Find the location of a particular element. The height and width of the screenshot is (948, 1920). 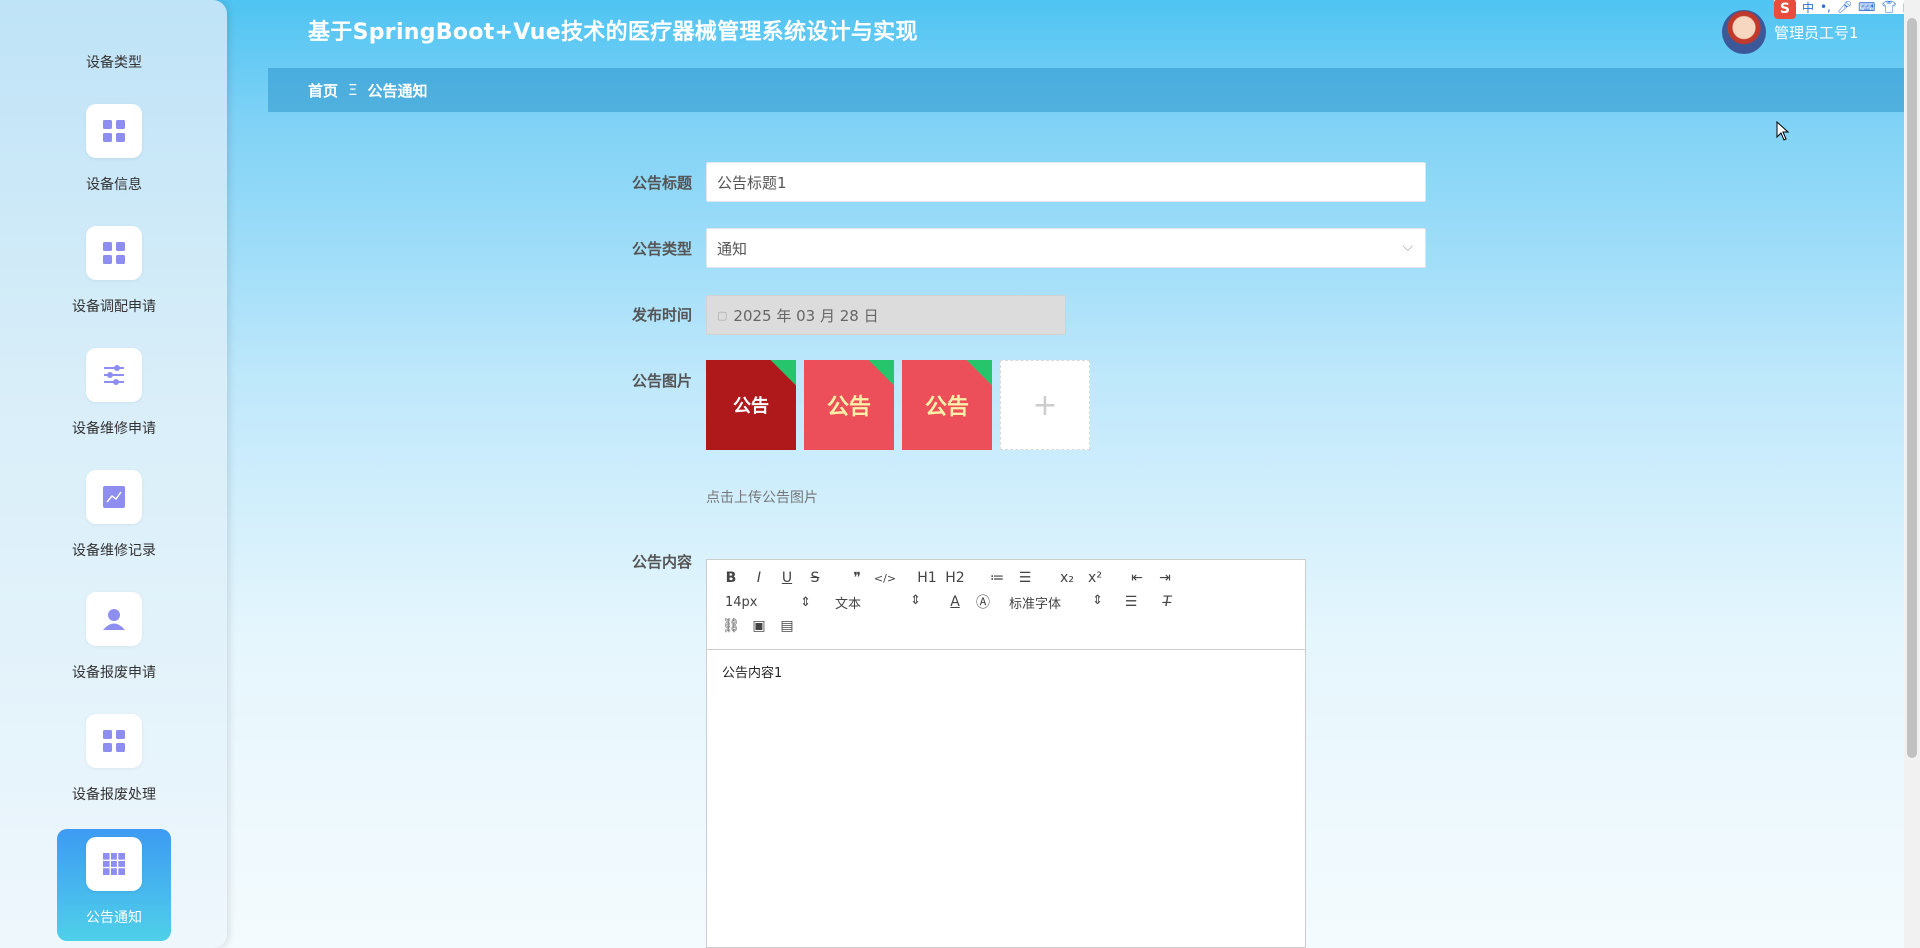

bold-button: B is located at coordinates (731, 578).